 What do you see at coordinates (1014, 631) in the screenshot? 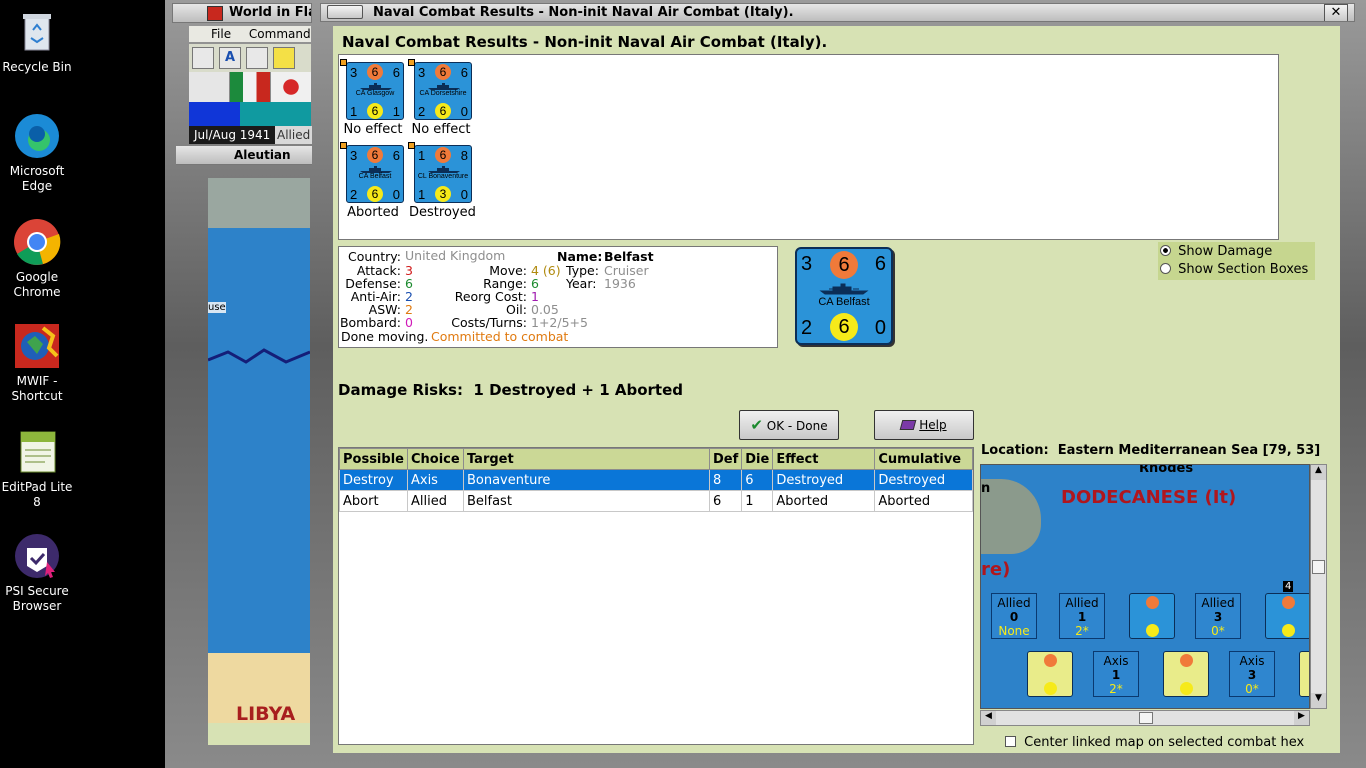
I see `box-sub: None` at bounding box center [1014, 631].